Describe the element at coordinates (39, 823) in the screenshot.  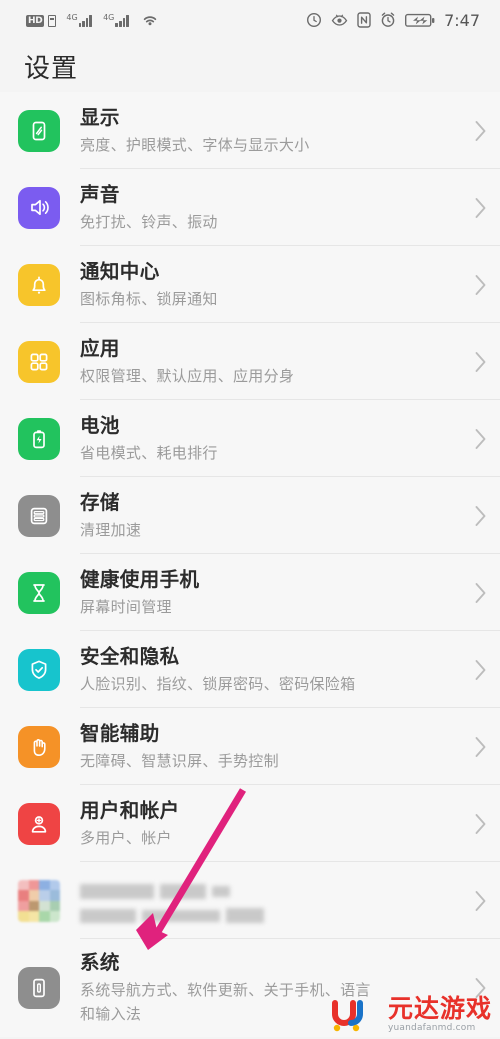
I see `user-add-icon` at that location.